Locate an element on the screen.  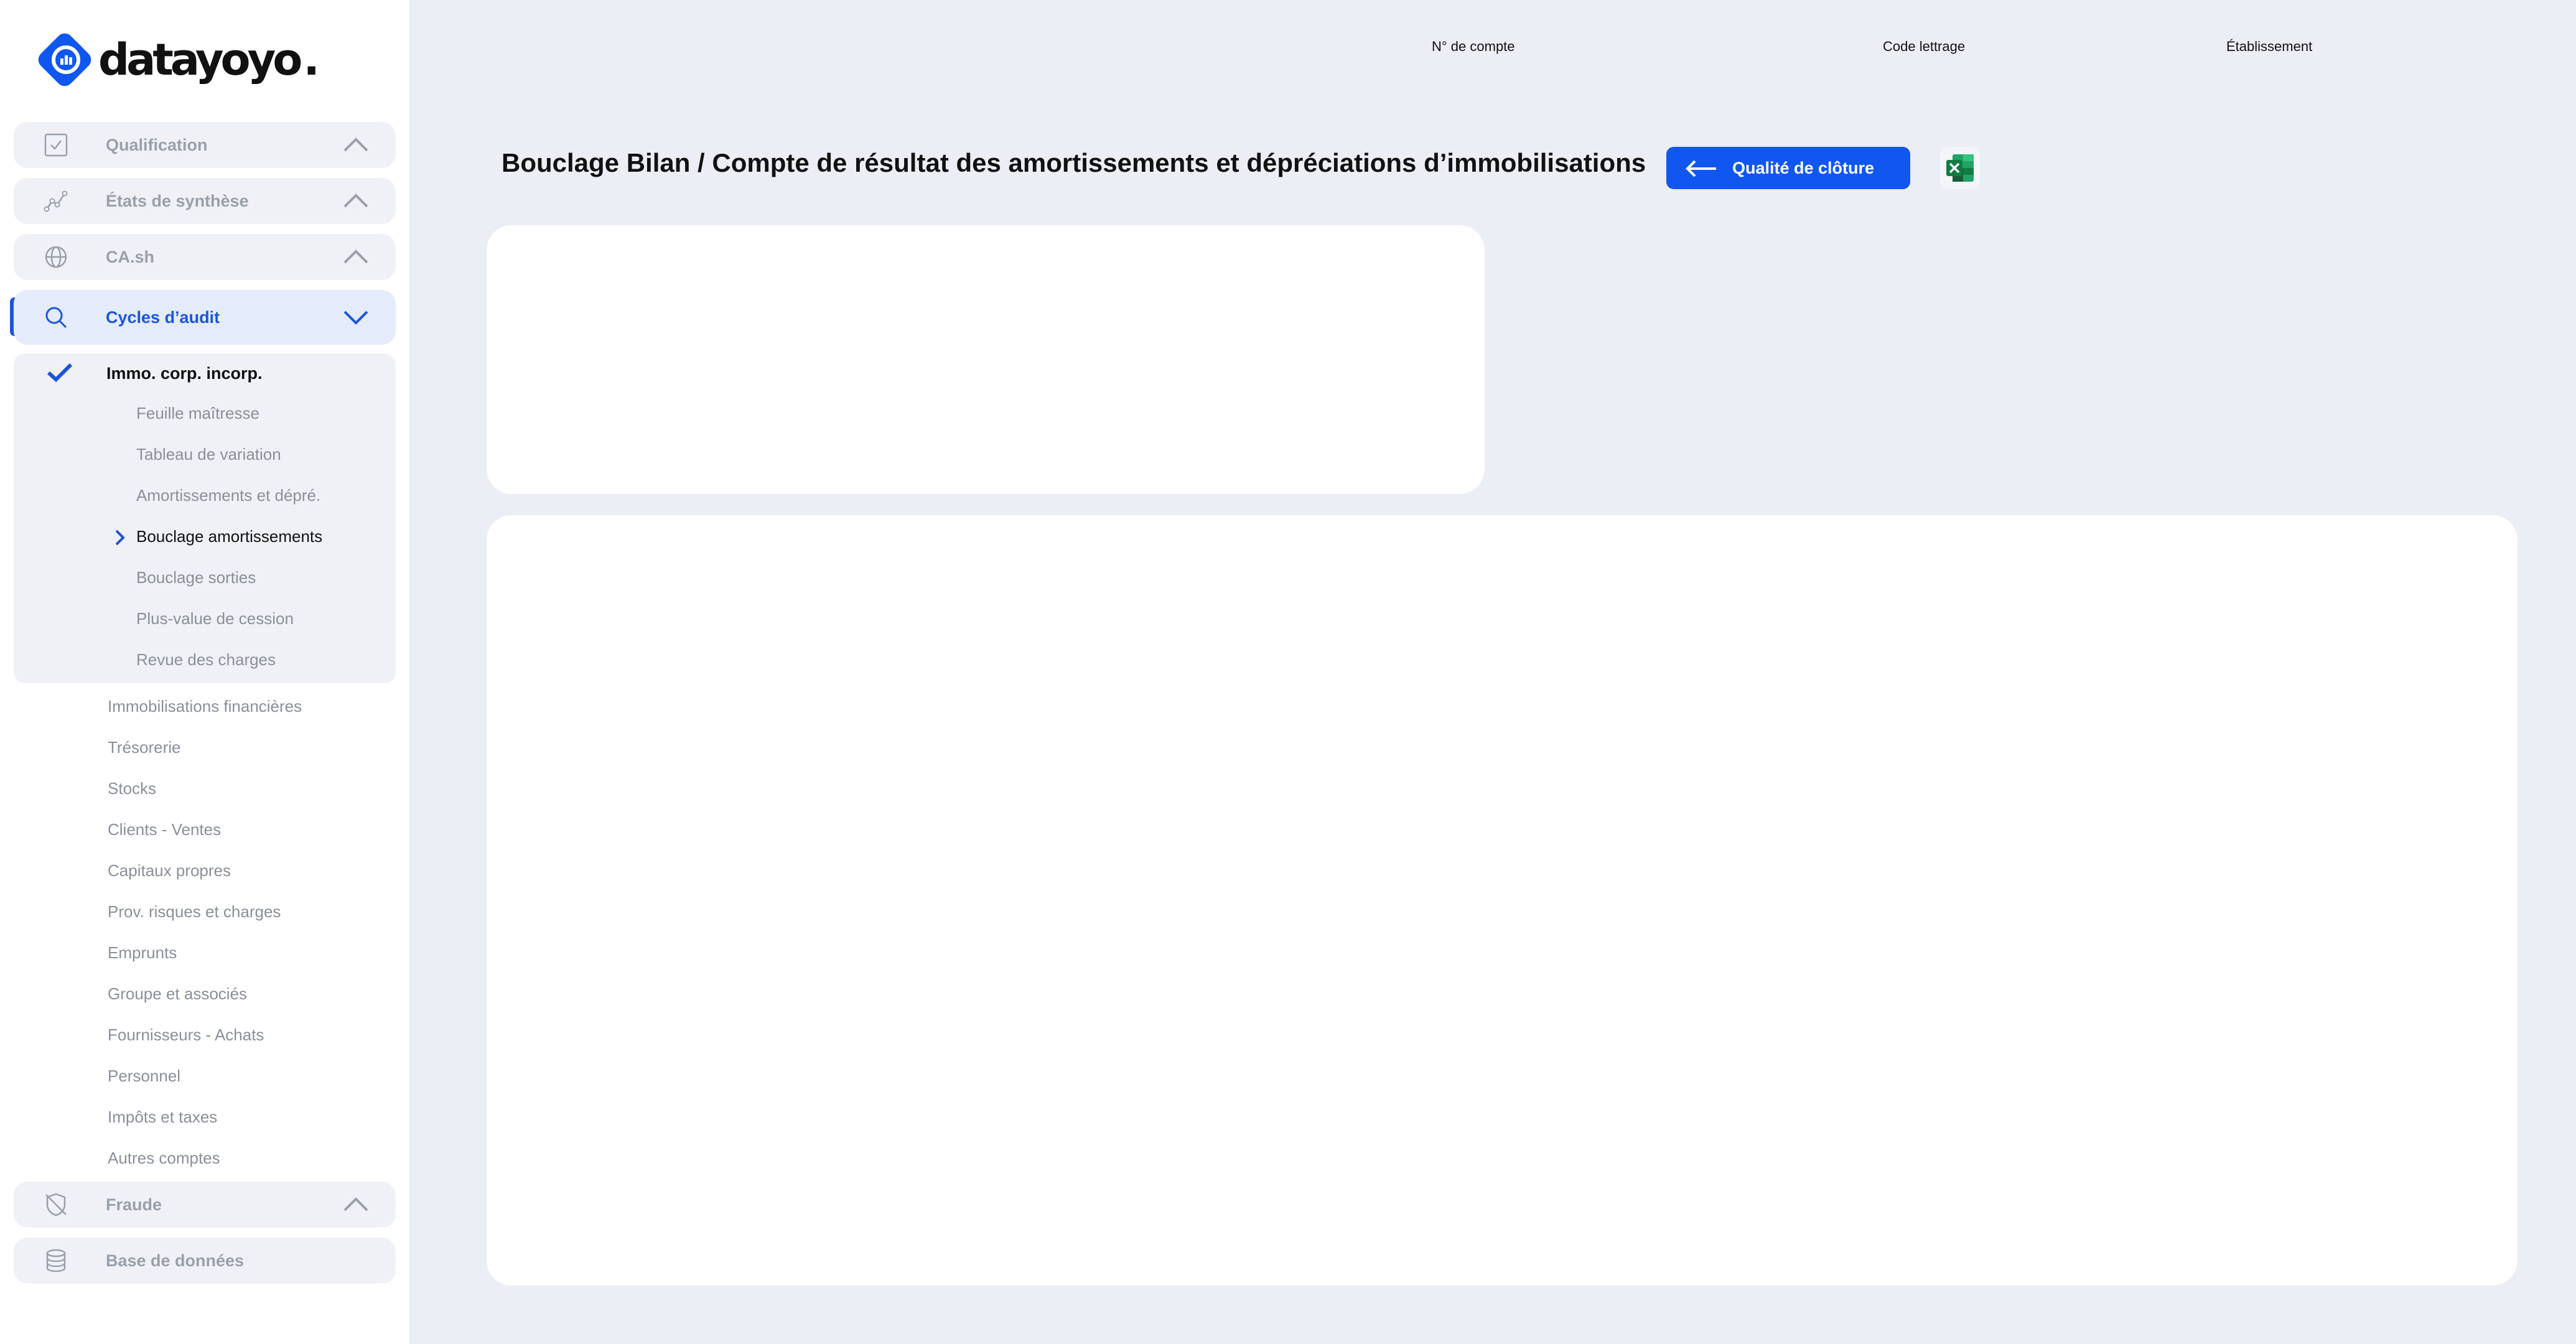
summary-panel is located at coordinates (986, 359).